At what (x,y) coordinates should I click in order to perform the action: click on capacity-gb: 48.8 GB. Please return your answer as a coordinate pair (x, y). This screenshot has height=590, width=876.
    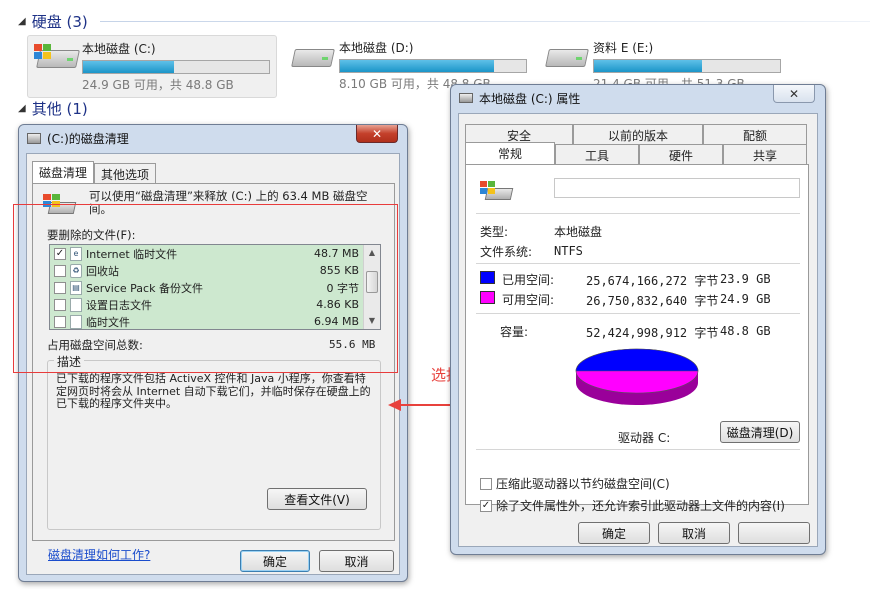
    Looking at the image, I should click on (745, 331).